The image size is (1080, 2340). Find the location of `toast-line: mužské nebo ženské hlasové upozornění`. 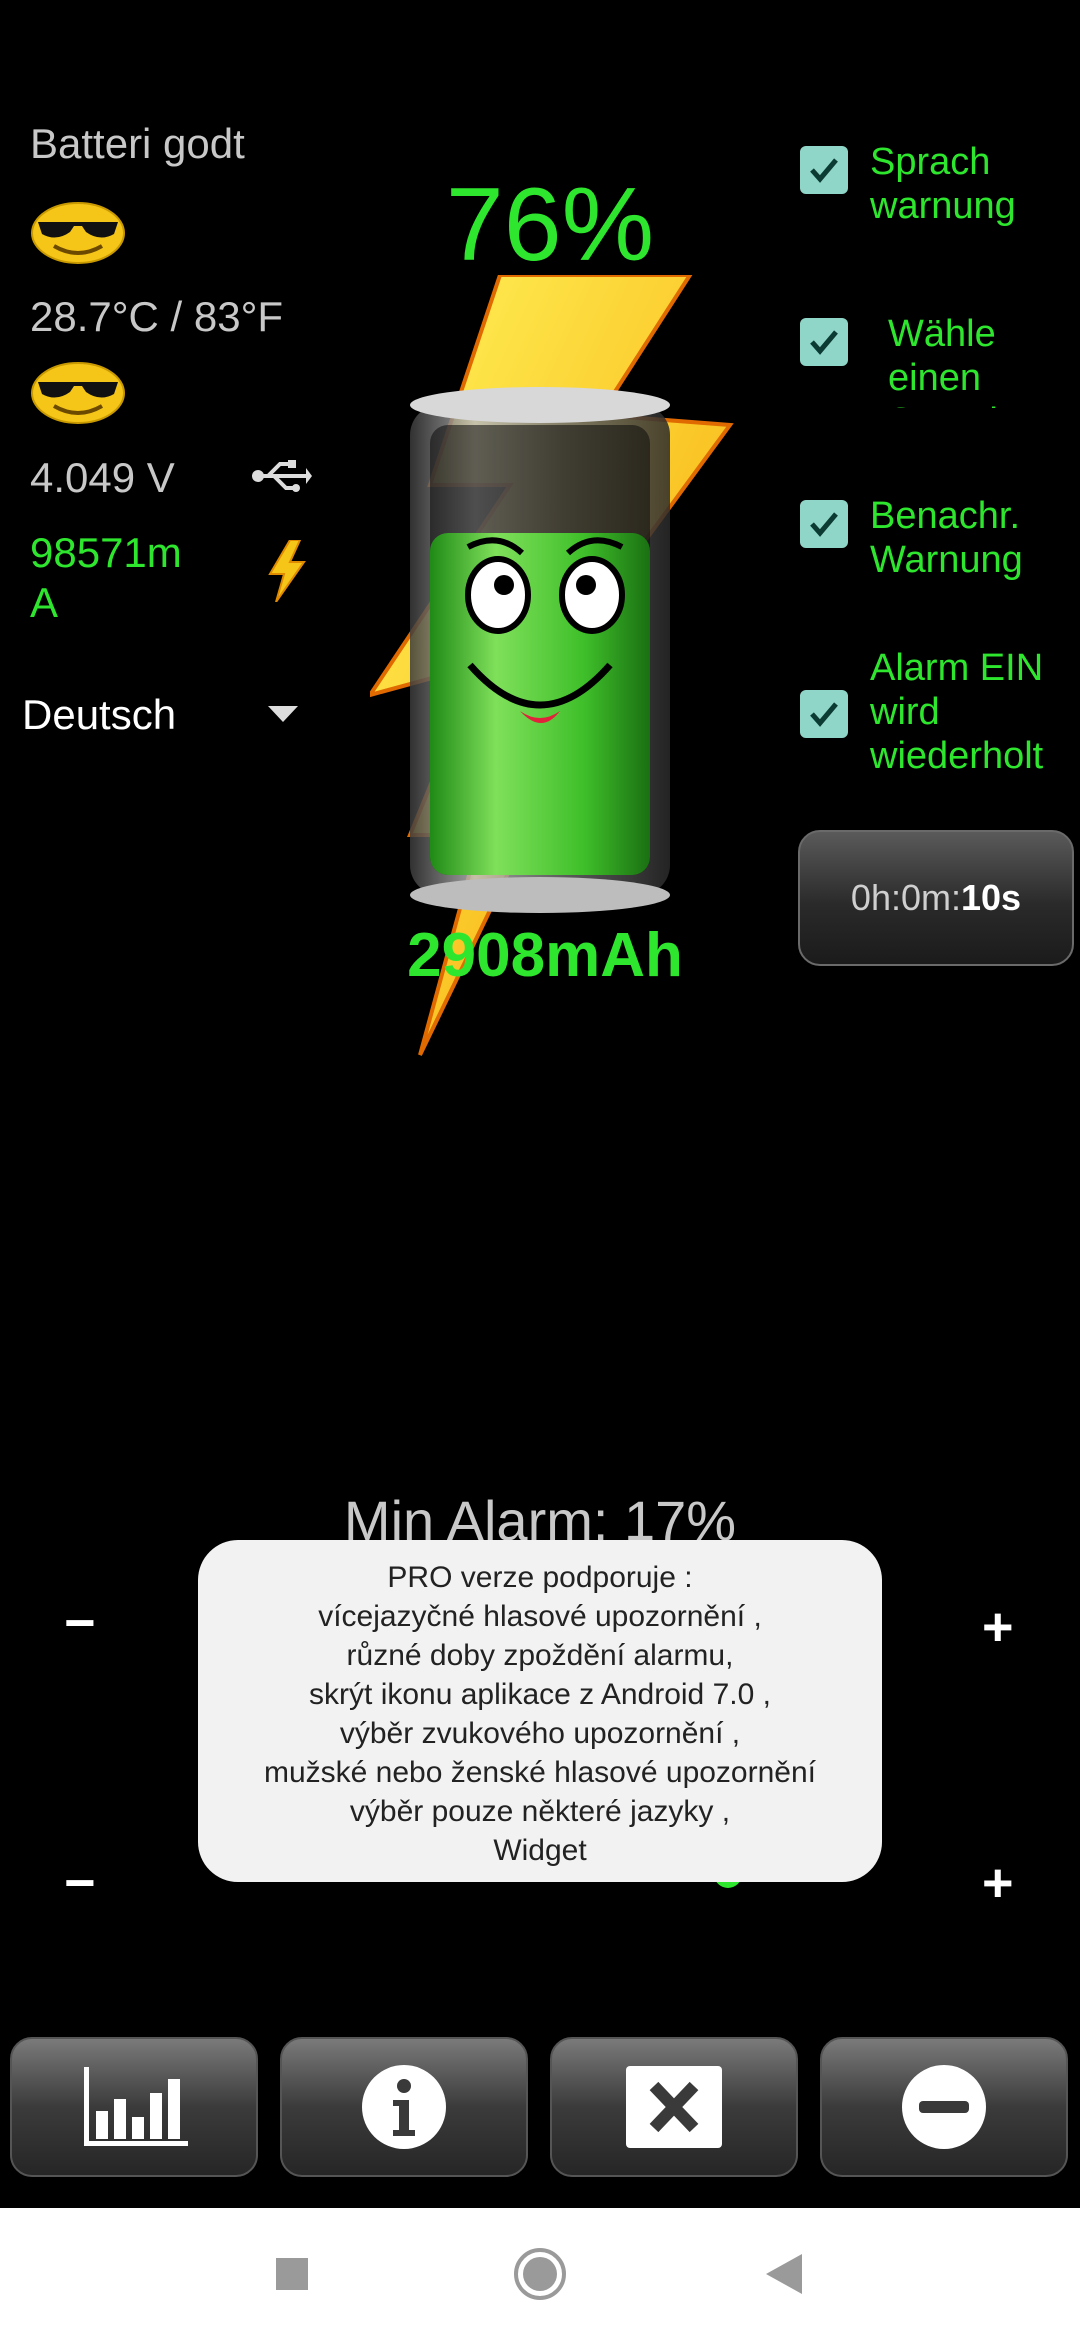

toast-line: mužské nebo ženské hlasové upozornění is located at coordinates (539, 1772).